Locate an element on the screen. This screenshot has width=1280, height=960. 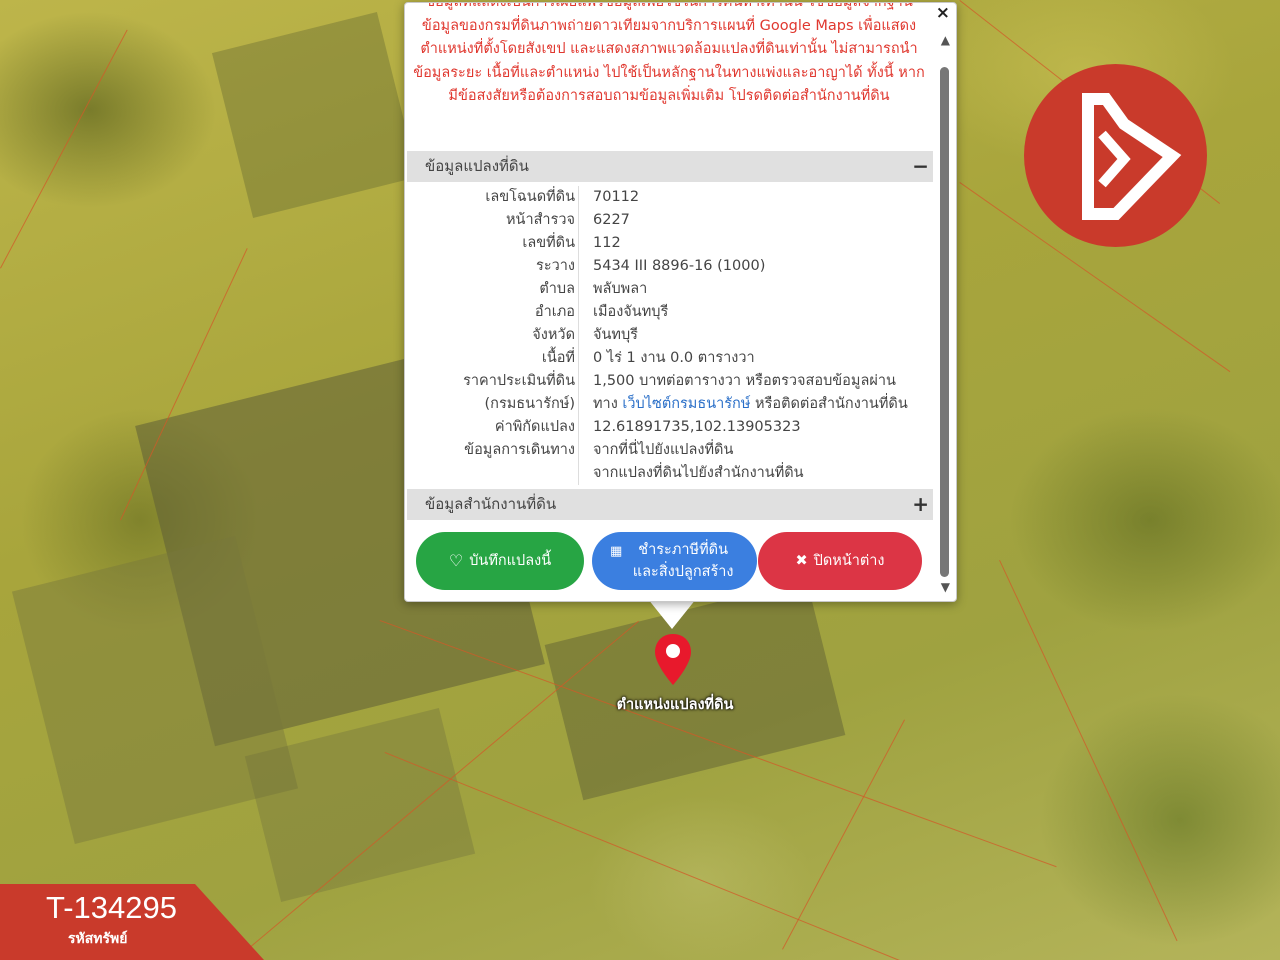
info-row: ระวาง 5434 III 8896-16 (1000) is located at coordinates (670, 266).